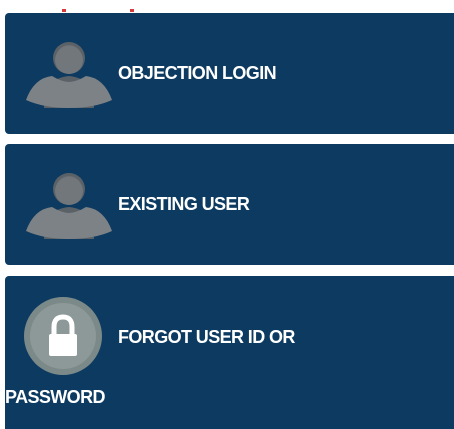 Image resolution: width=454 pixels, height=429 pixels. What do you see at coordinates (197, 73) in the screenshot?
I see `objection-login-label: OBJECTION LOGIN` at bounding box center [197, 73].